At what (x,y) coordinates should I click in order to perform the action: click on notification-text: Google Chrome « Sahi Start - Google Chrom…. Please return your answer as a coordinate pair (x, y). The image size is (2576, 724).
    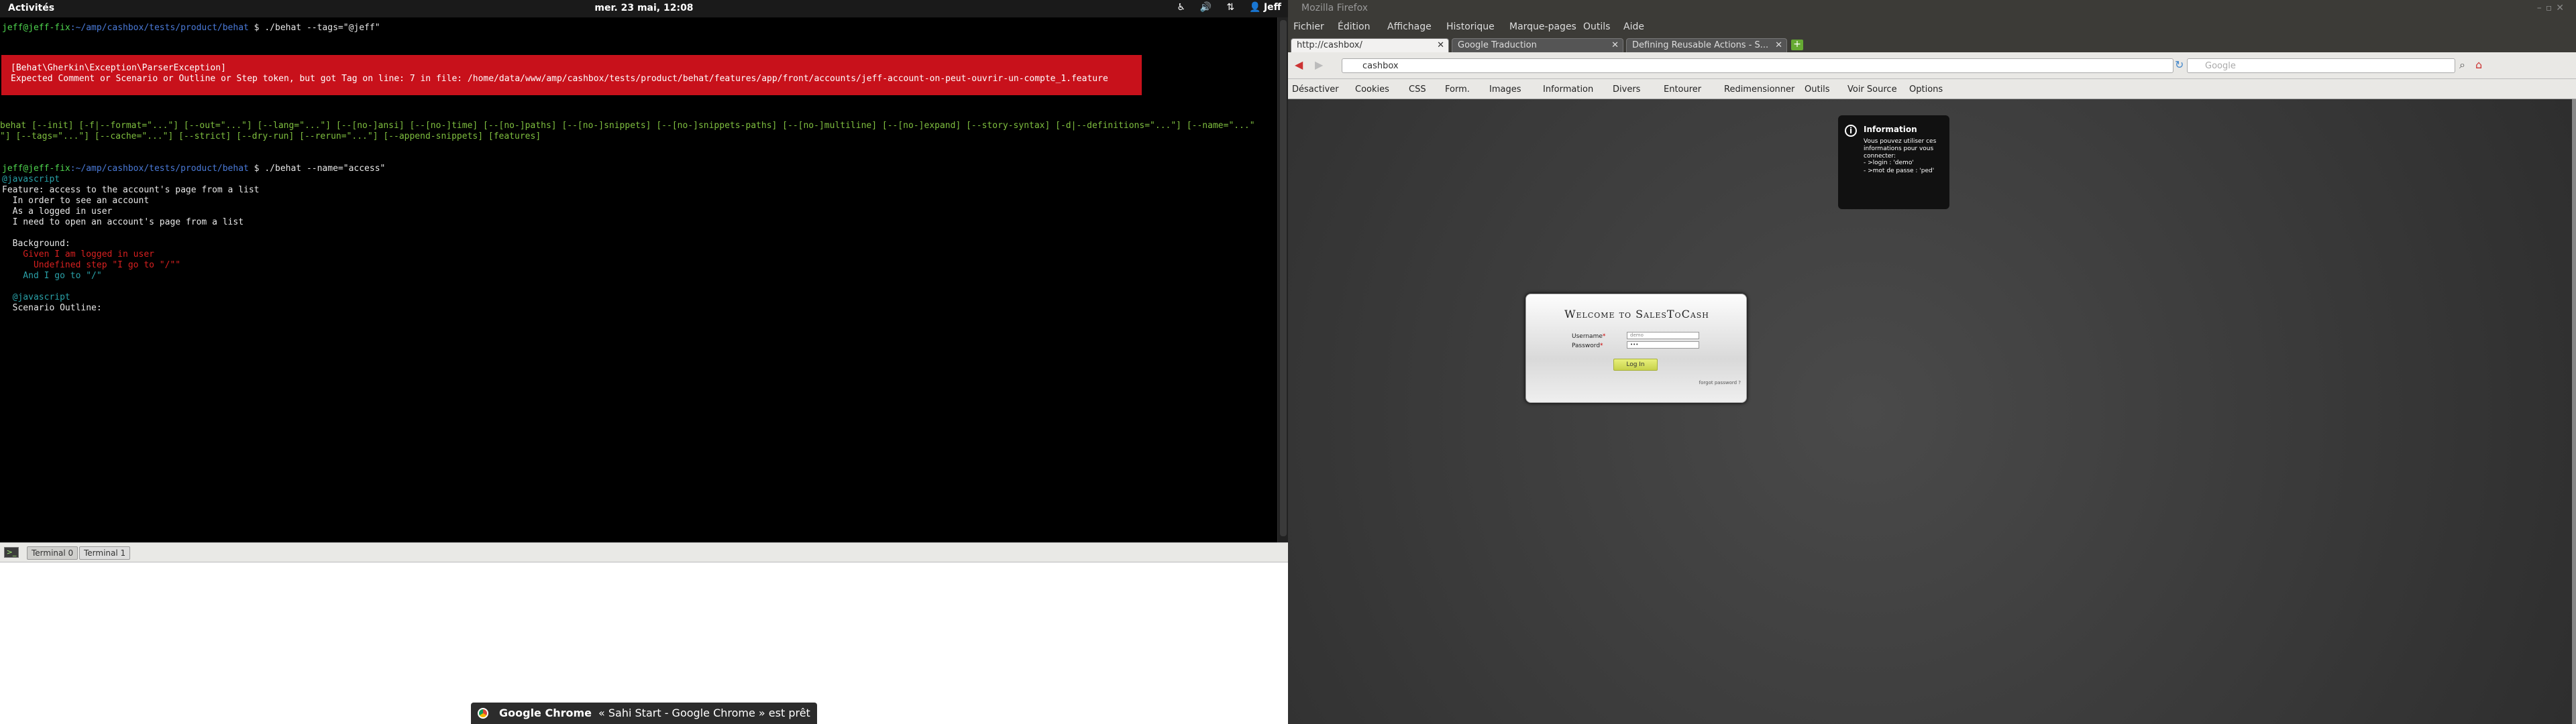
    Looking at the image, I should click on (654, 713).